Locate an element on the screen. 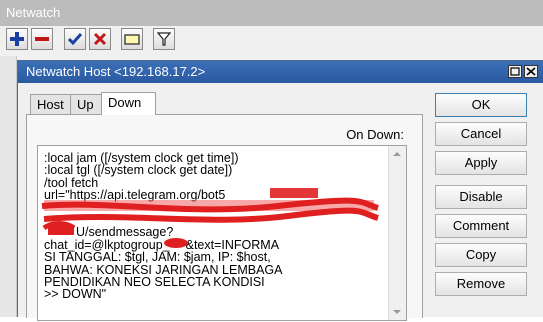  script-scrollbar is located at coordinates (397, 233).